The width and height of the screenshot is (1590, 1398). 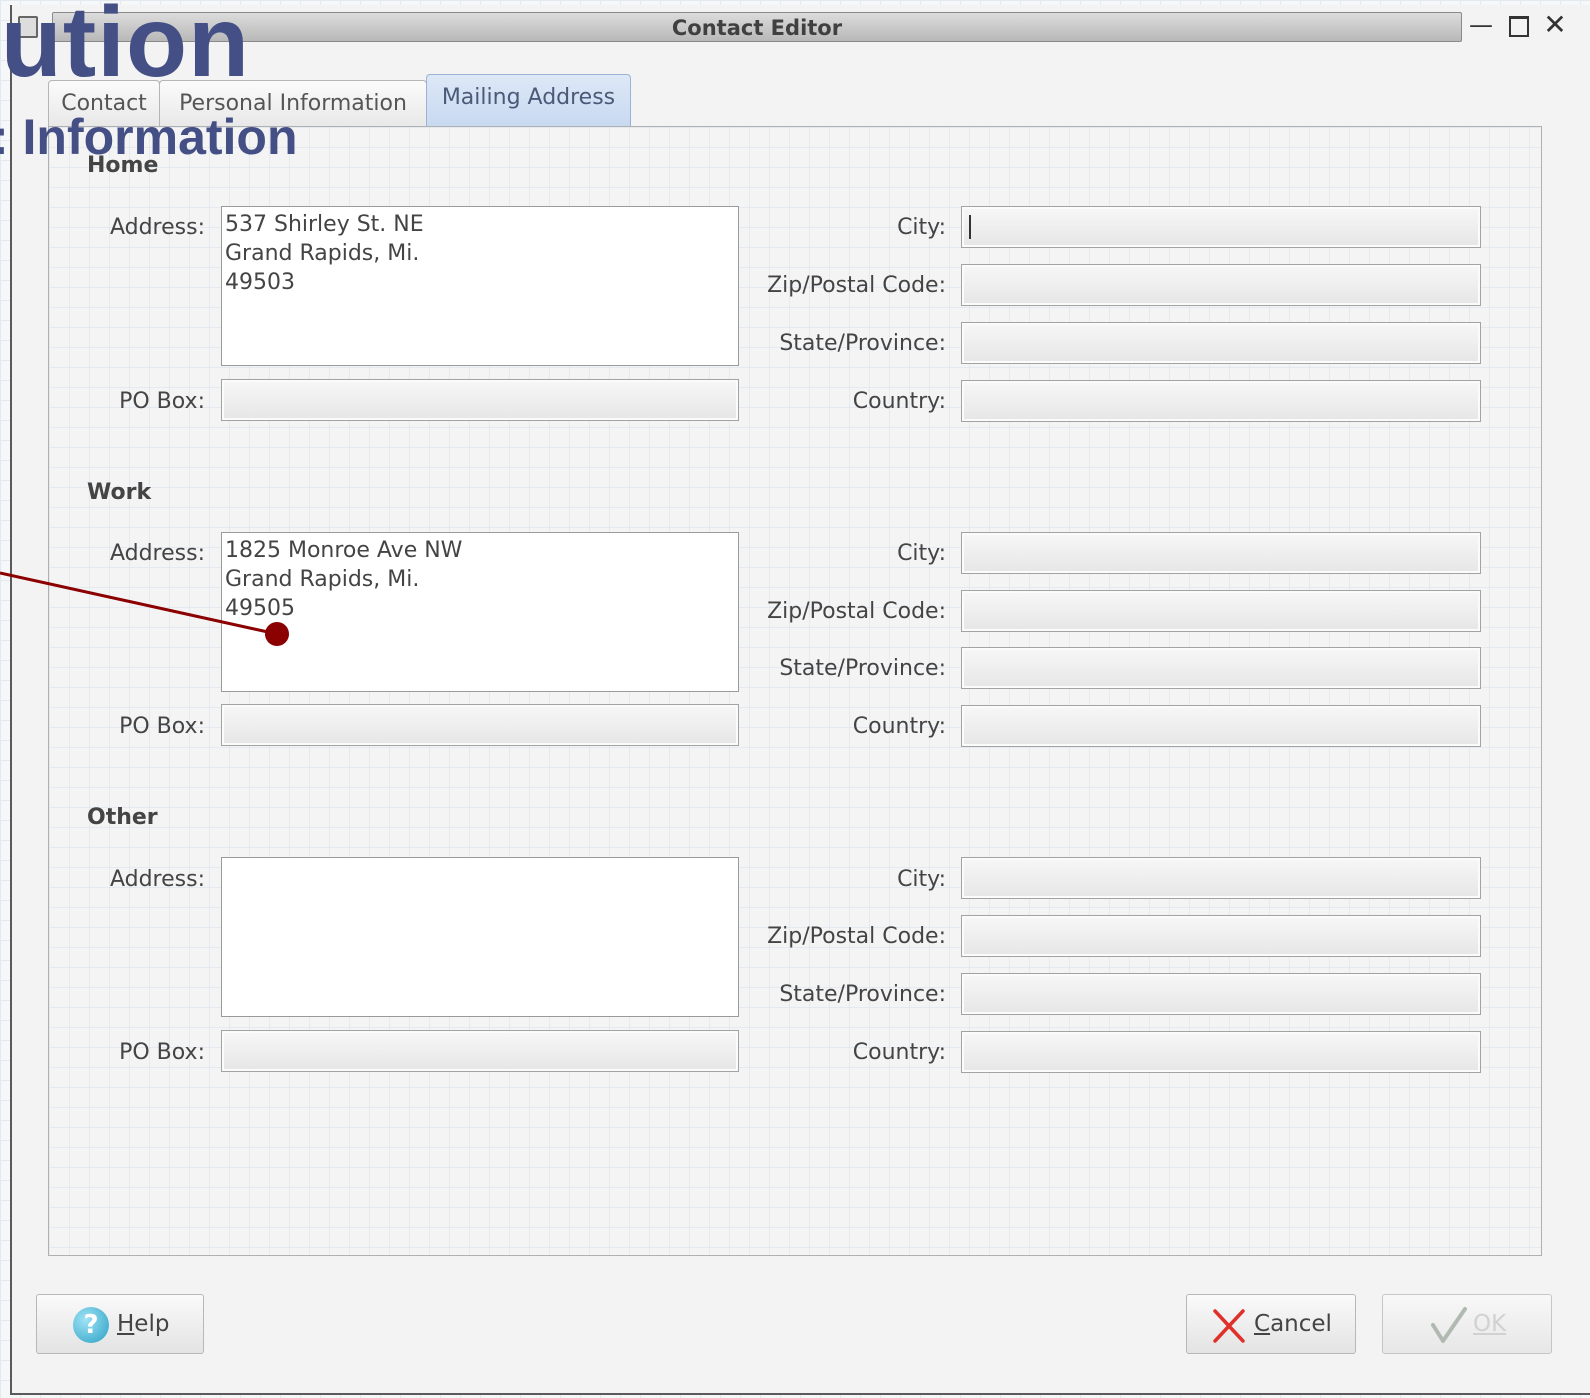 What do you see at coordinates (1221, 994) in the screenshot?
I see `other-state-field` at bounding box center [1221, 994].